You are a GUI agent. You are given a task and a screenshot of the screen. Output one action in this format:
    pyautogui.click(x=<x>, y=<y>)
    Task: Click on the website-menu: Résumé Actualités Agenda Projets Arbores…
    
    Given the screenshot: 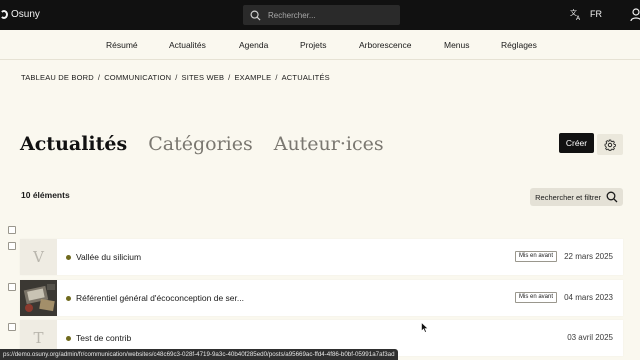 What is the action you would take?
    pyautogui.click(x=320, y=45)
    